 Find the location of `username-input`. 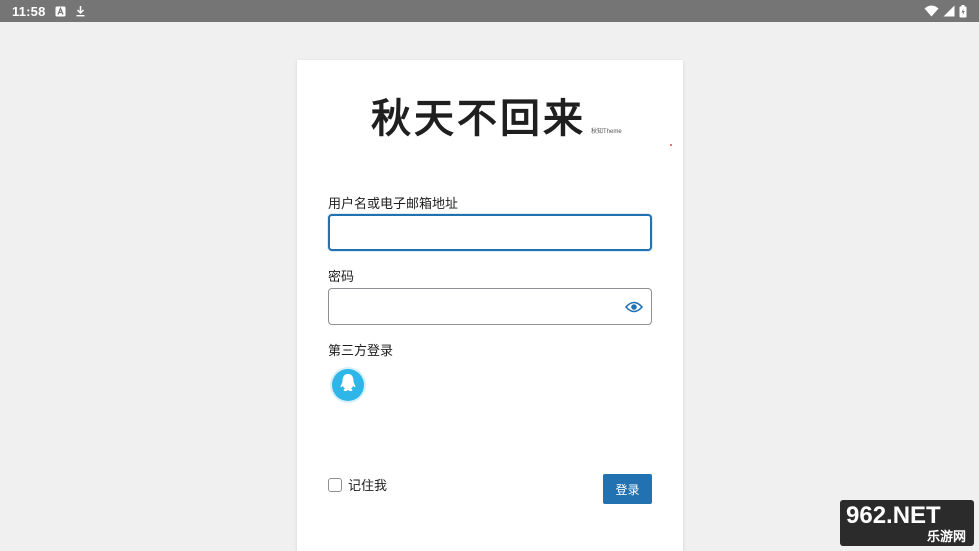

username-input is located at coordinates (490, 232).